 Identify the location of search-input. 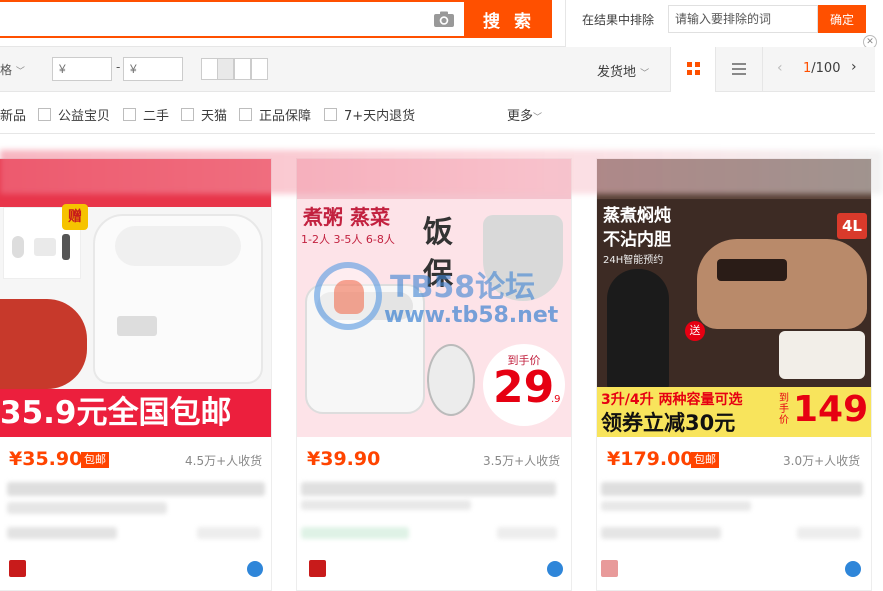
(210, 19).